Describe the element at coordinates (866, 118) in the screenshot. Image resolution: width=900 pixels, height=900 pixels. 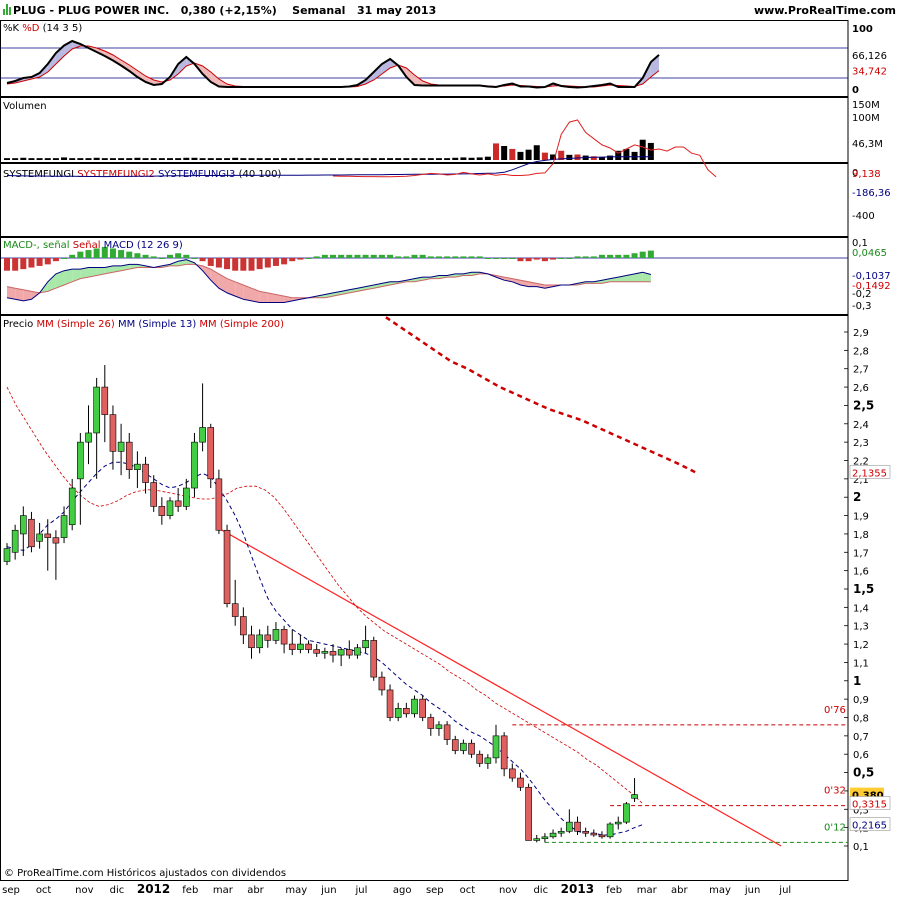
I see `right-axis-label: 100M` at that location.